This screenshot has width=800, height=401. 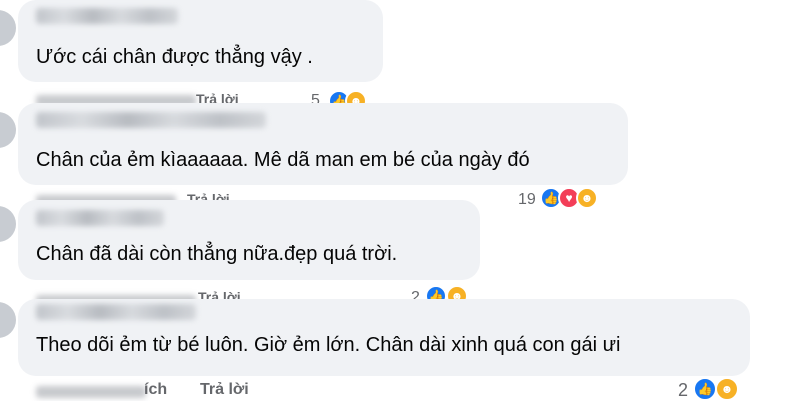 What do you see at coordinates (527, 200) in the screenshot?
I see `reaction-count: 19` at bounding box center [527, 200].